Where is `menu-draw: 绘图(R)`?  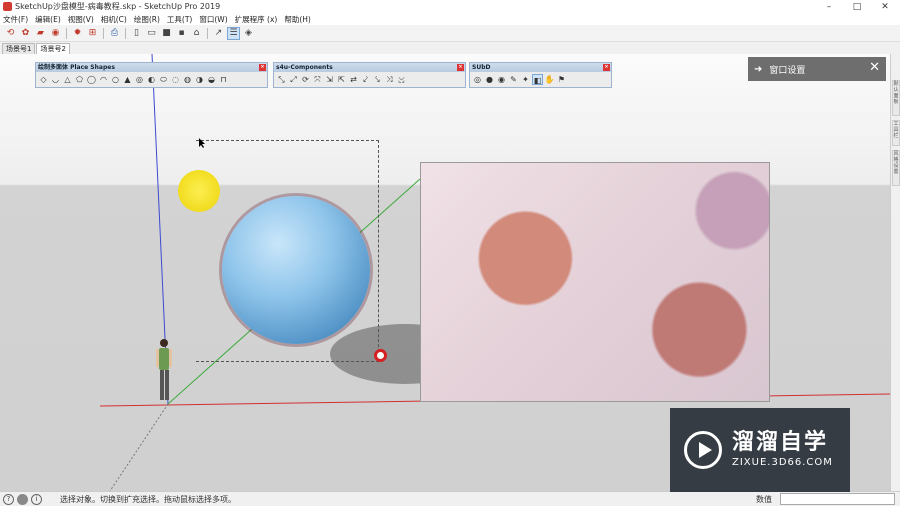 menu-draw: 绘图(R) is located at coordinates (147, 19).